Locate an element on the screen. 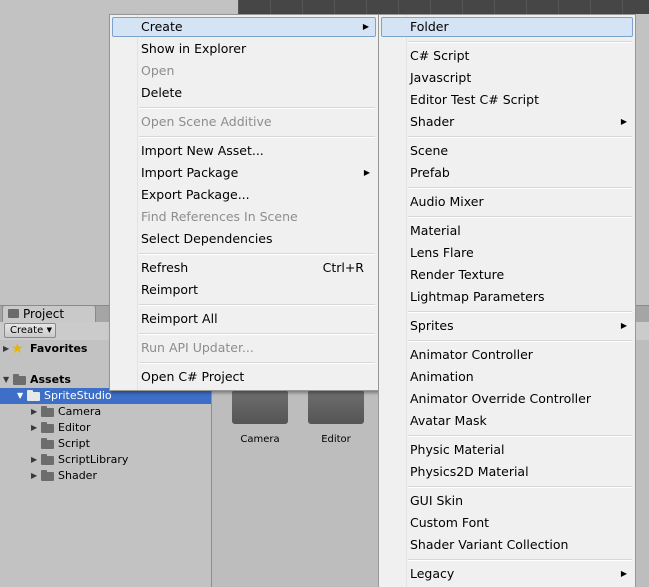 The image size is (649, 587). menu-label: Shader Variant Collection is located at coordinates (489, 544).